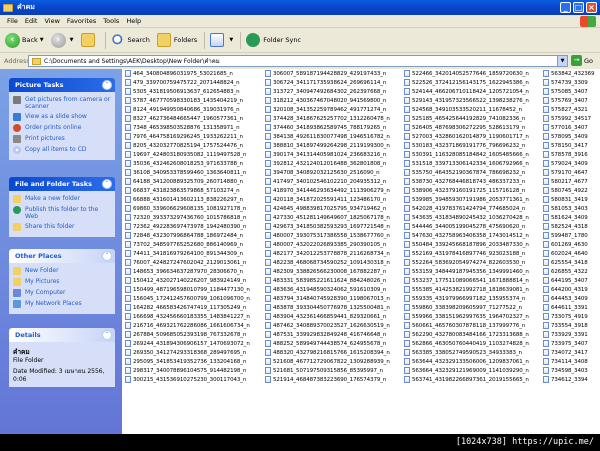  Describe the element at coordinates (327, 307) in the screenshot. I see `file-item: 483878_393304450776978_1325500481_n` at that location.